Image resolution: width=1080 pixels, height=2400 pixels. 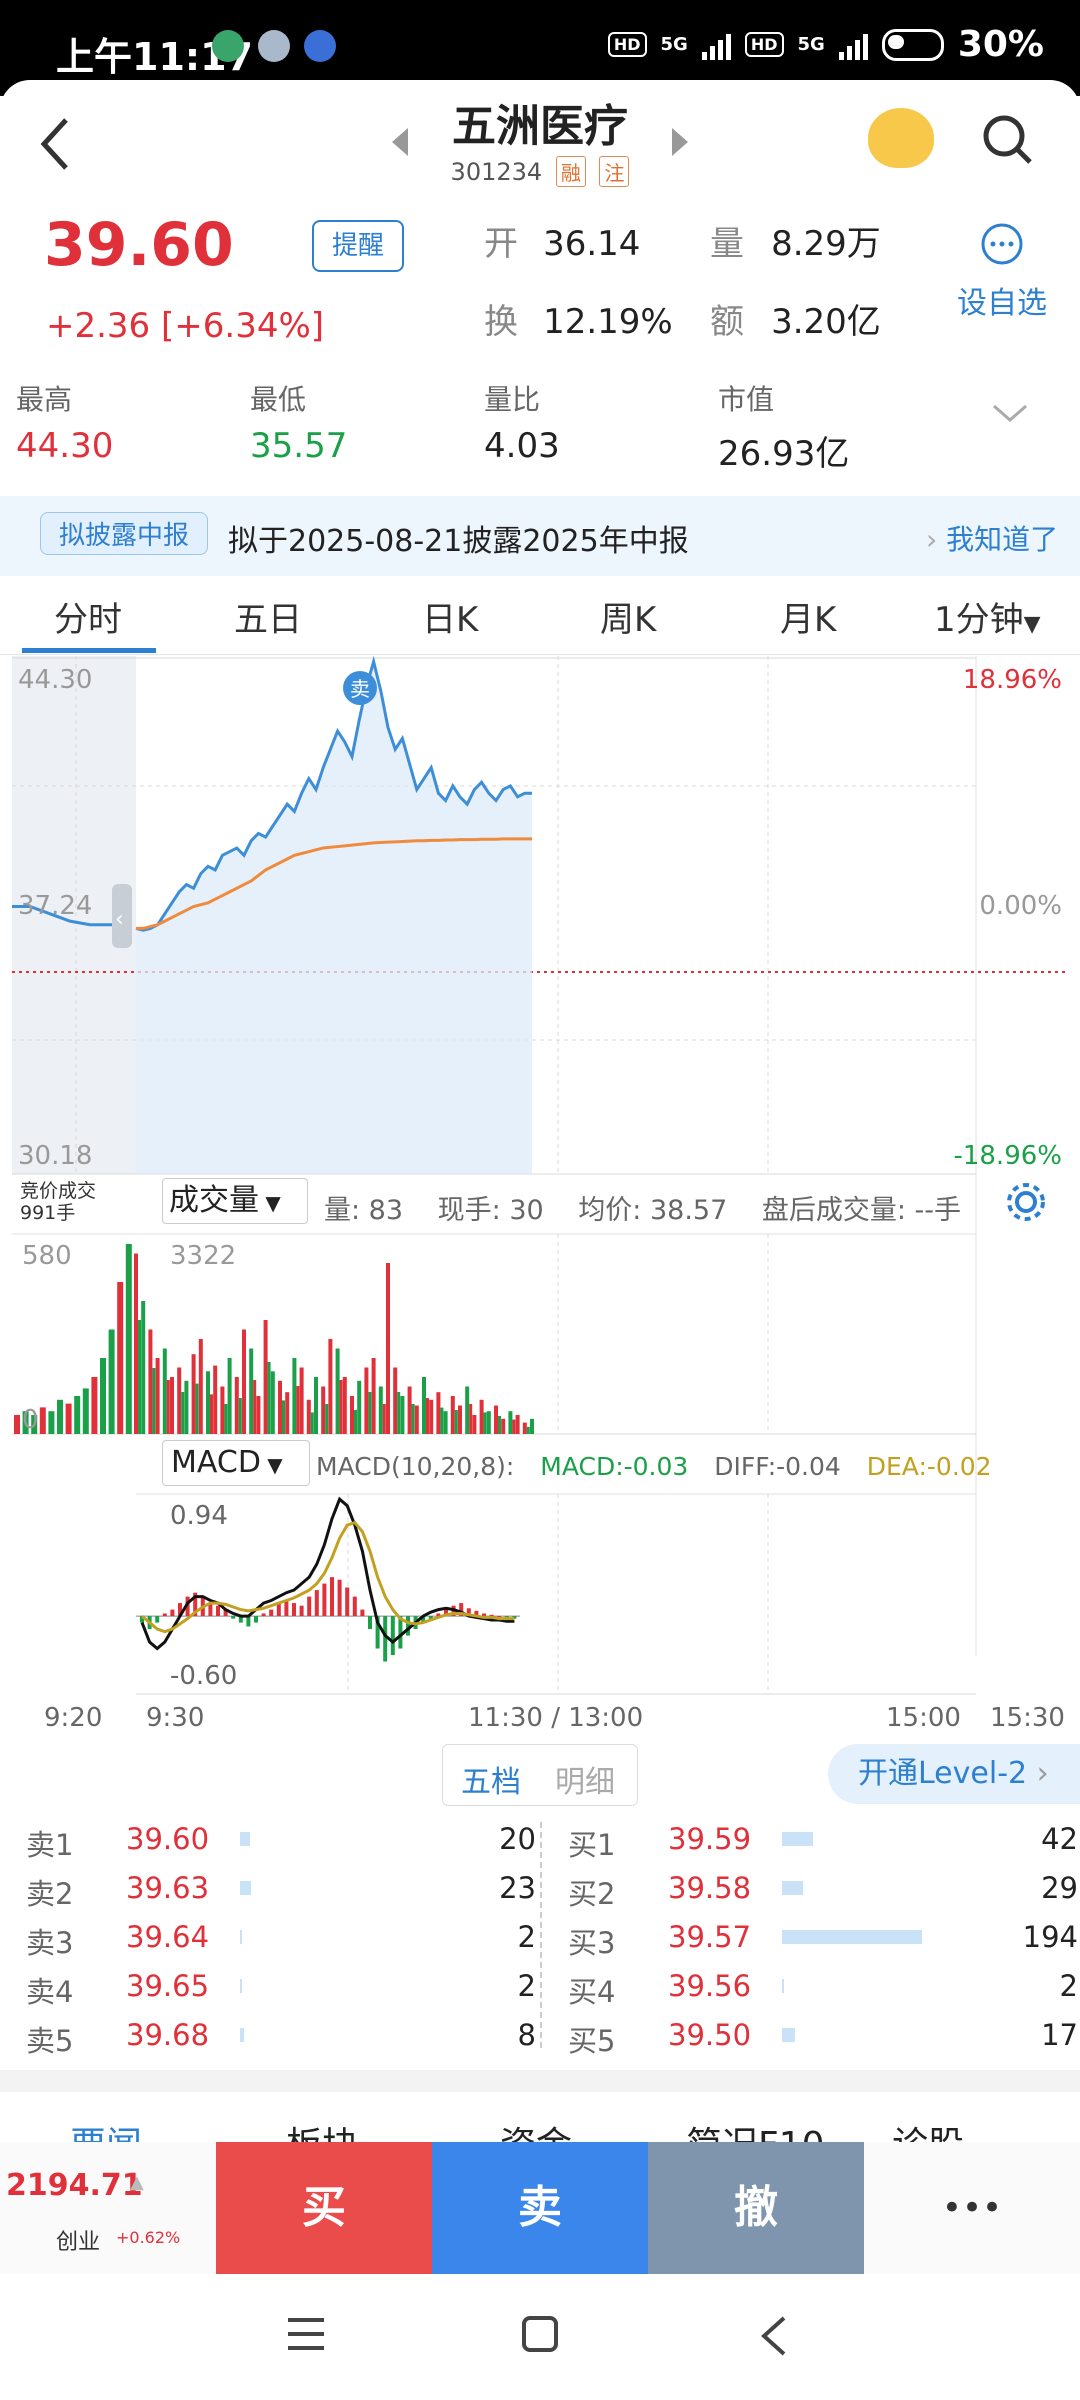 What do you see at coordinates (235, 1201) in the screenshot?
I see `volume-selector: 成交量 ▼` at bounding box center [235, 1201].